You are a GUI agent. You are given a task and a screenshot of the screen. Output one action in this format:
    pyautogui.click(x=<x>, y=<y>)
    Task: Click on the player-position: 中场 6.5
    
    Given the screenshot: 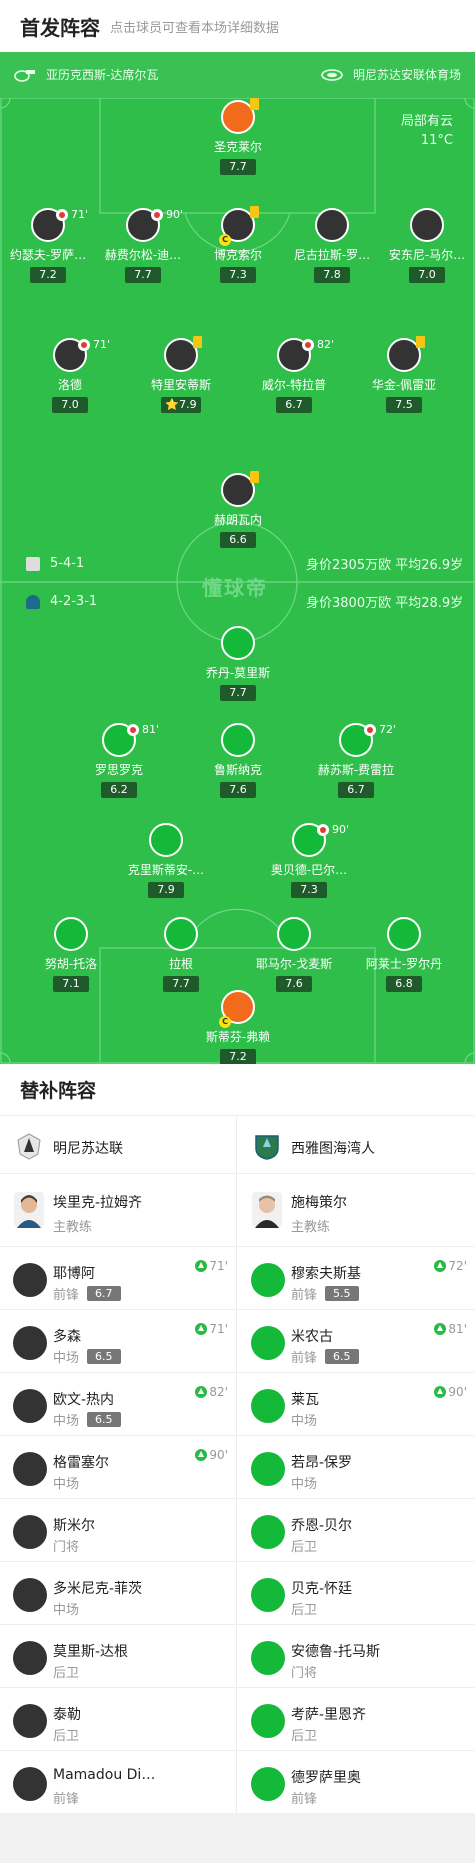 What is the action you would take?
    pyautogui.click(x=87, y=1419)
    